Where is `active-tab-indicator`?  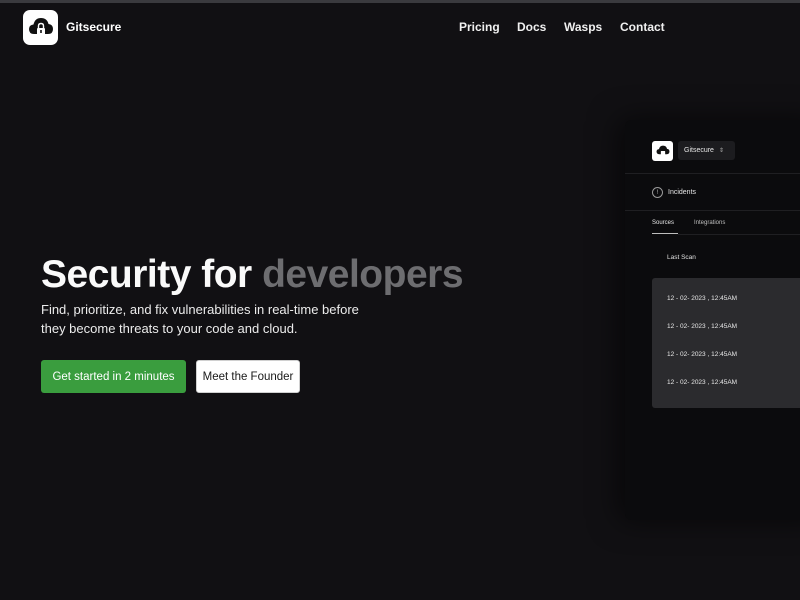
active-tab-indicator is located at coordinates (665, 233).